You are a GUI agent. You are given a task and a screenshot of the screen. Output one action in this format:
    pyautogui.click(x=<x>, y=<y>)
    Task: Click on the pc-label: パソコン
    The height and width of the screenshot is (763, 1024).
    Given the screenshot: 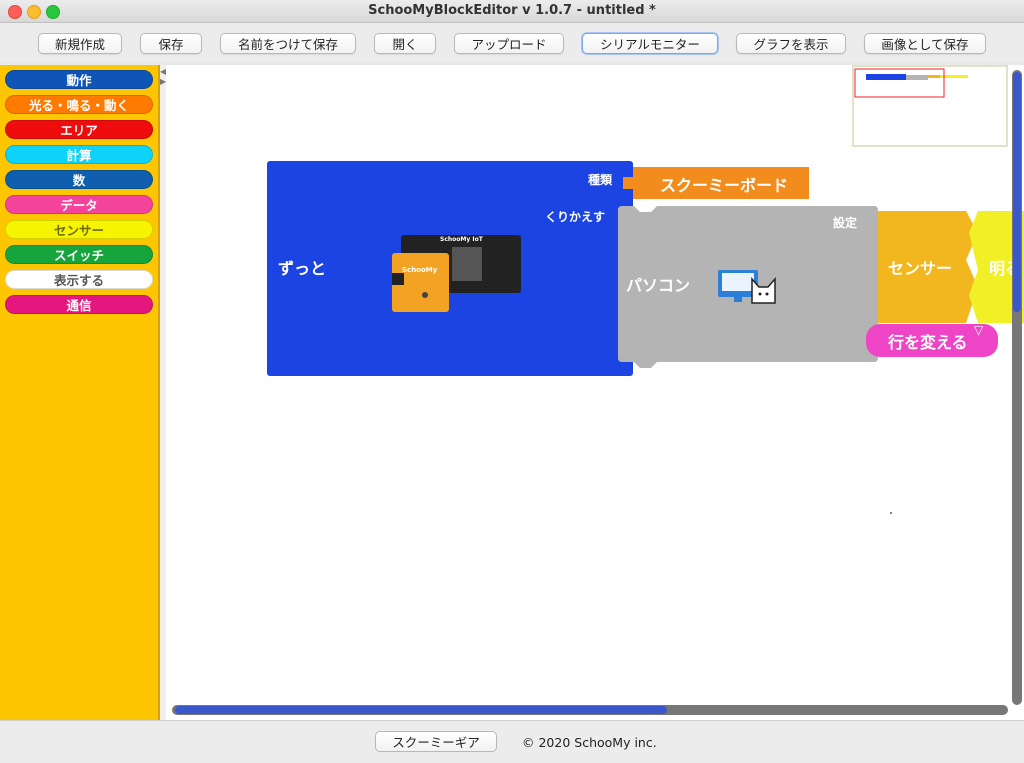 What is the action you would take?
    pyautogui.click(x=658, y=285)
    